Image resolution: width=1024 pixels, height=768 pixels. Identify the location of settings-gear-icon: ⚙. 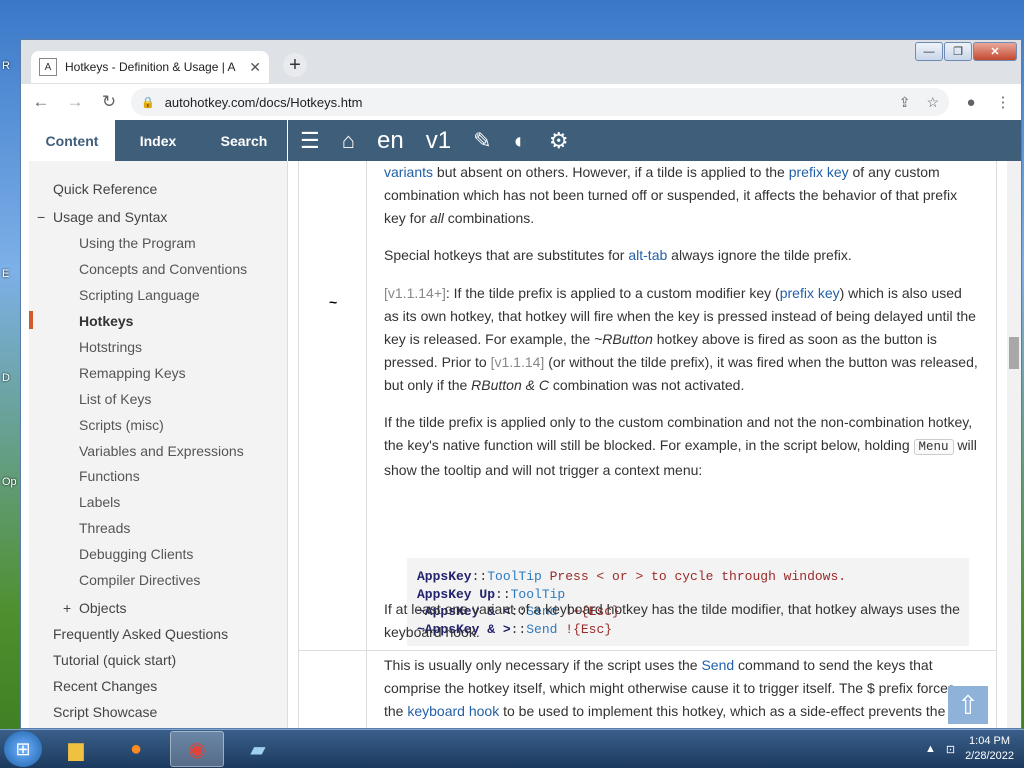
(559, 140).